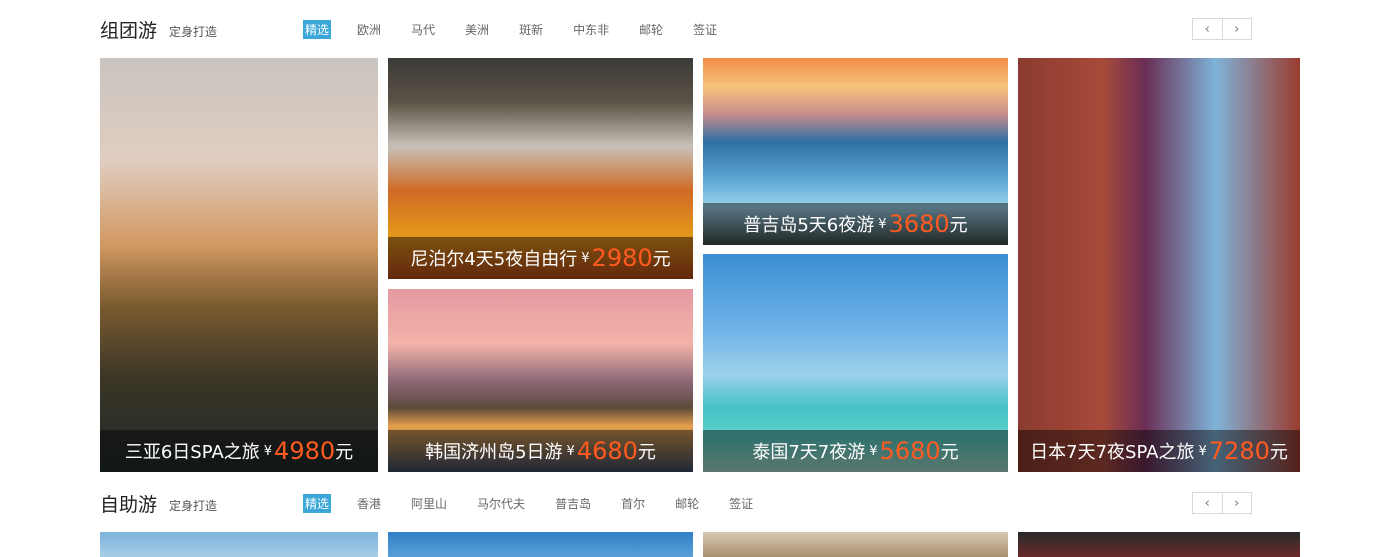 This screenshot has width=1400, height=557. What do you see at coordinates (919, 224) in the screenshot?
I see `tour-price: 3680` at bounding box center [919, 224].